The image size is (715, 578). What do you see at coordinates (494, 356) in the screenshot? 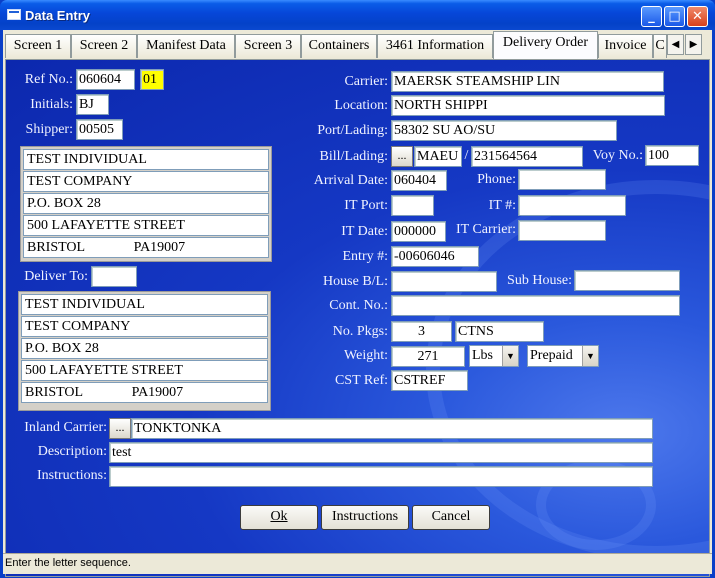
I see `weight-unit-select: Lbs ▼` at bounding box center [494, 356].